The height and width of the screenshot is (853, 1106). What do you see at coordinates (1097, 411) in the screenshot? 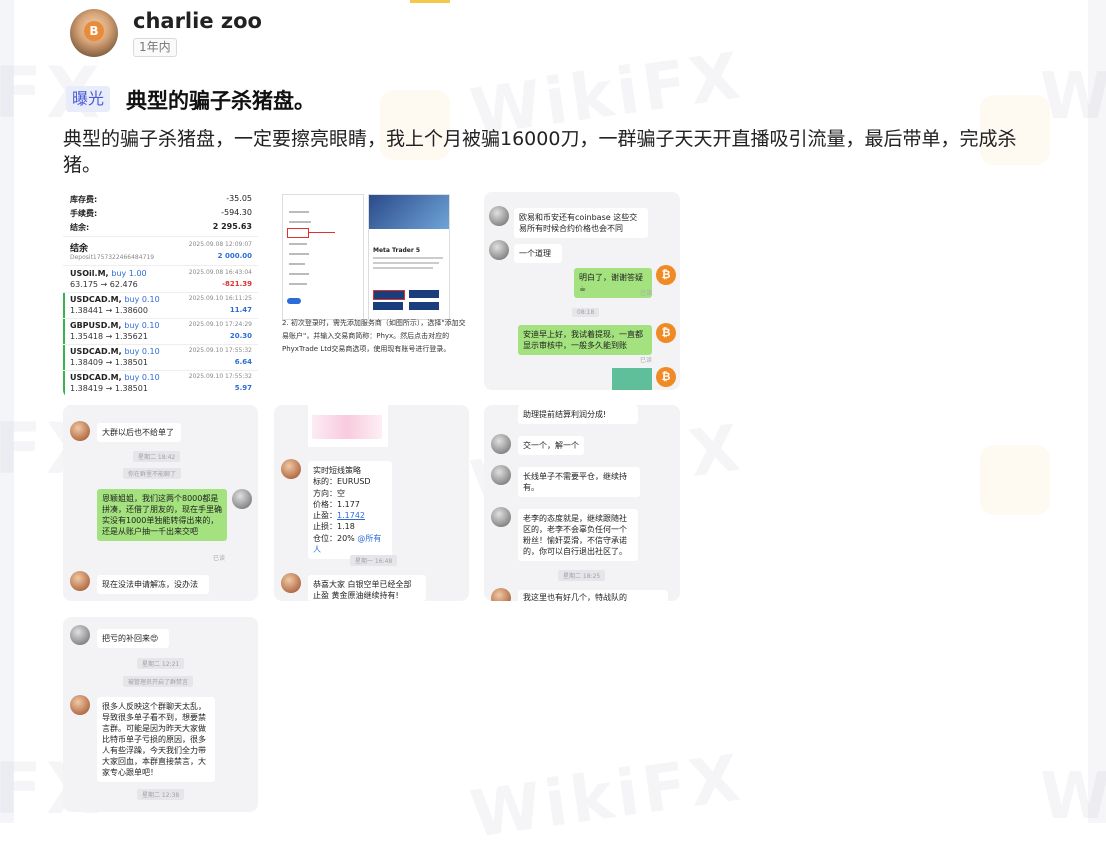
I see `scrollbar` at bounding box center [1097, 411].